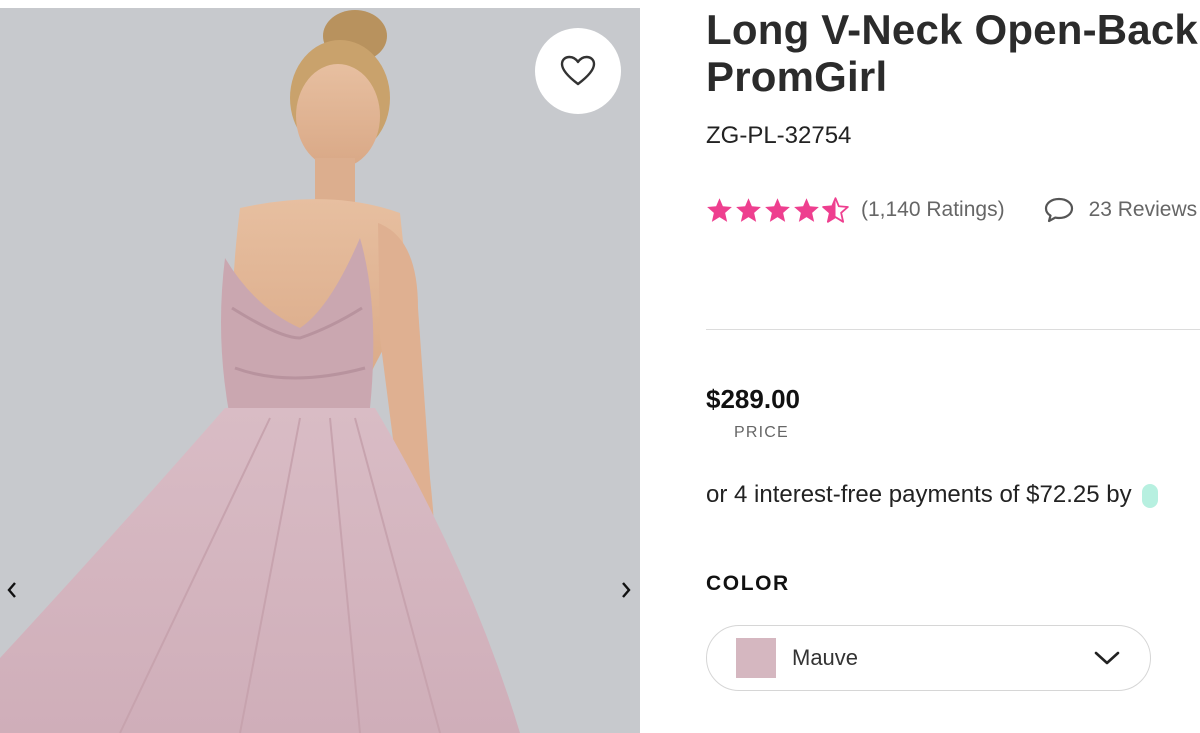 The image size is (1200, 733). Describe the element at coordinates (928, 658) in the screenshot. I see `color-dropdown: Mauve` at that location.